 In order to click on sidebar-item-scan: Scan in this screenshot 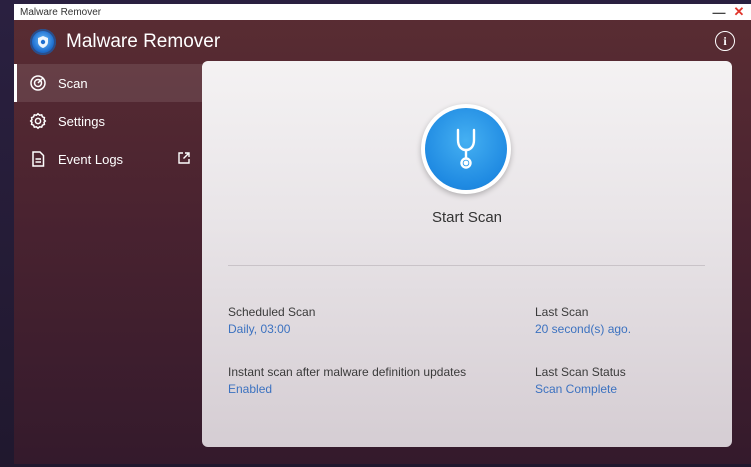, I will do `click(108, 83)`.